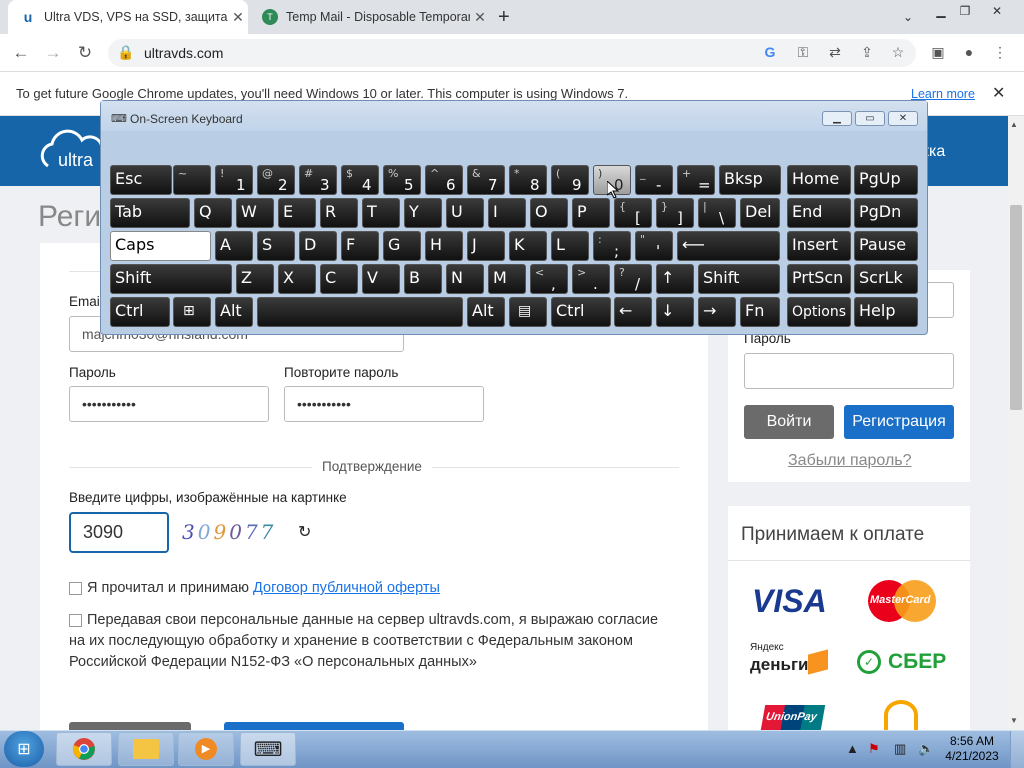 The width and height of the screenshot is (1024, 768). I want to click on login-password-field, so click(849, 371).